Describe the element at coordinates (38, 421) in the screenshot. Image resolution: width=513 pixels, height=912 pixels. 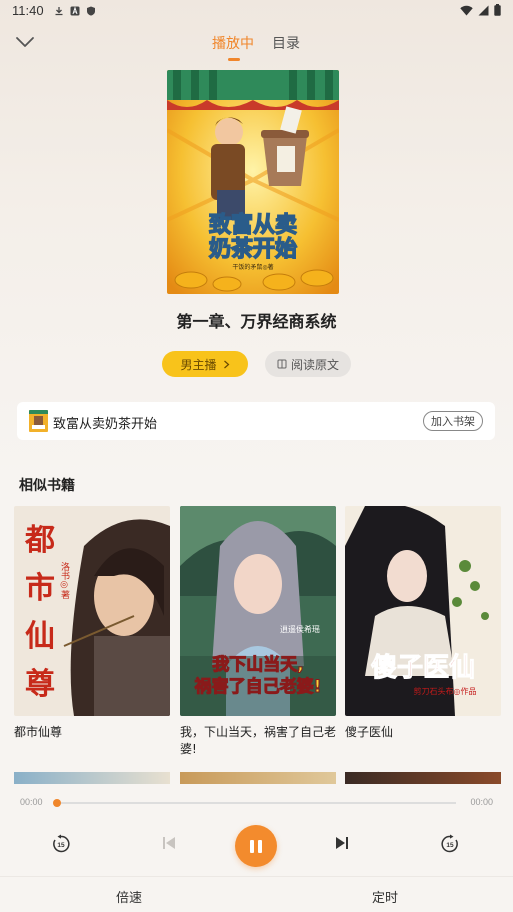
I see `book-thumbnail` at that location.